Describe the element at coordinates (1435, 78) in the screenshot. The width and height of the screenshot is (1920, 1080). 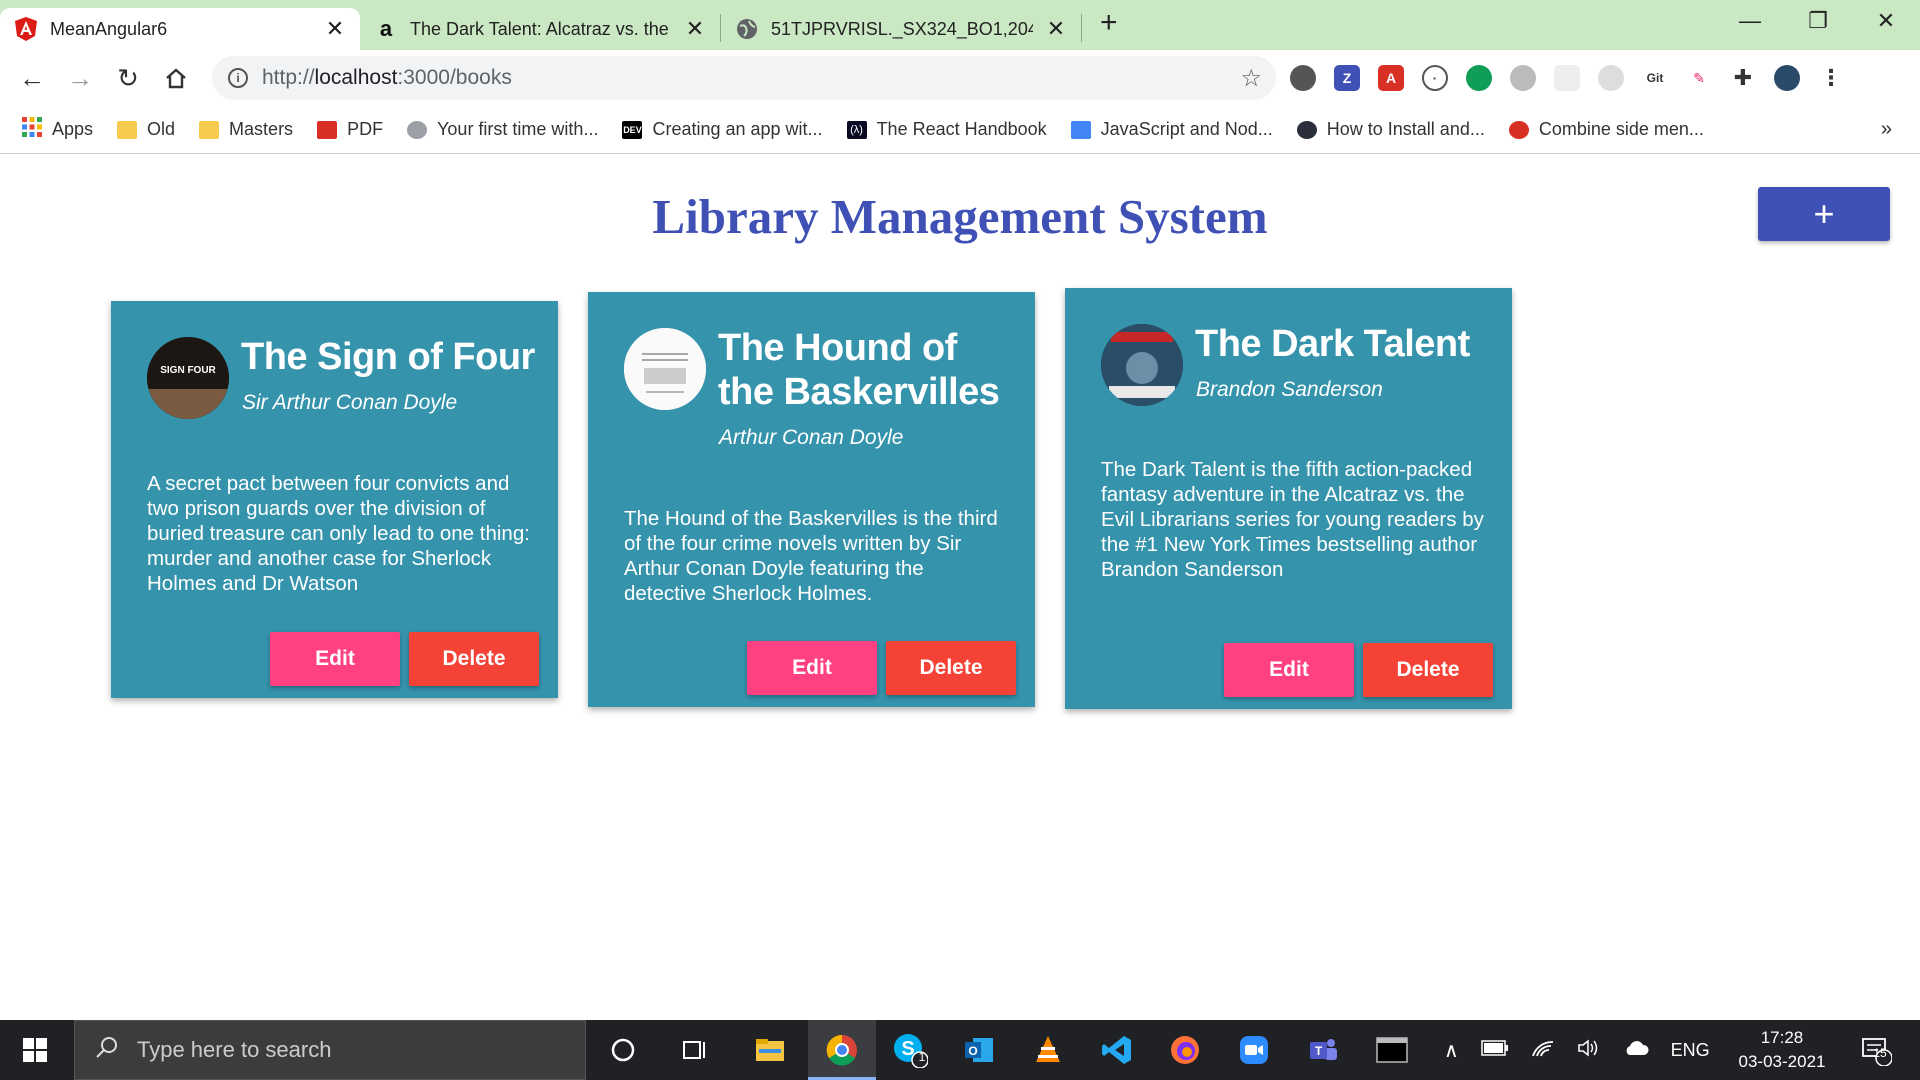
I see `code-extension-icon: ·` at that location.